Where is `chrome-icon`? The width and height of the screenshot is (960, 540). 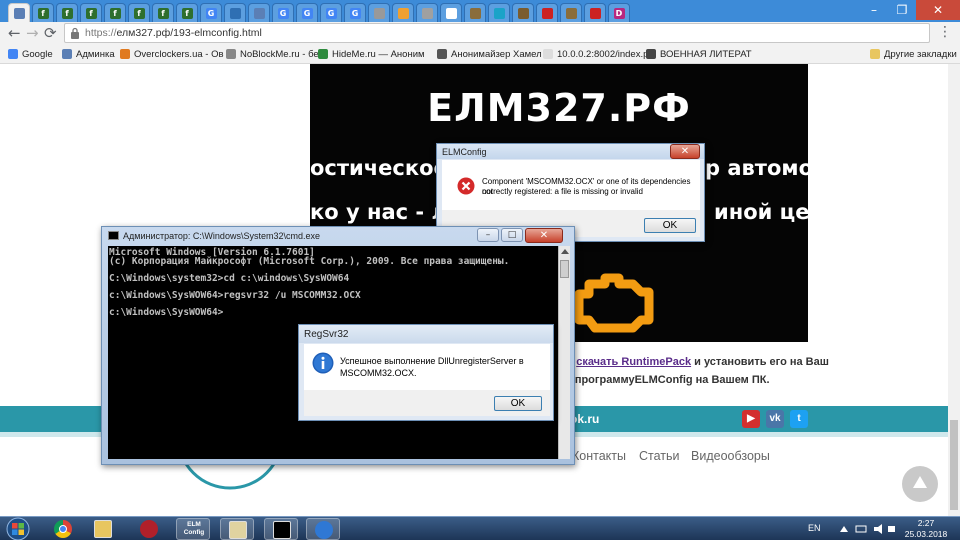 chrome-icon is located at coordinates (63, 529).